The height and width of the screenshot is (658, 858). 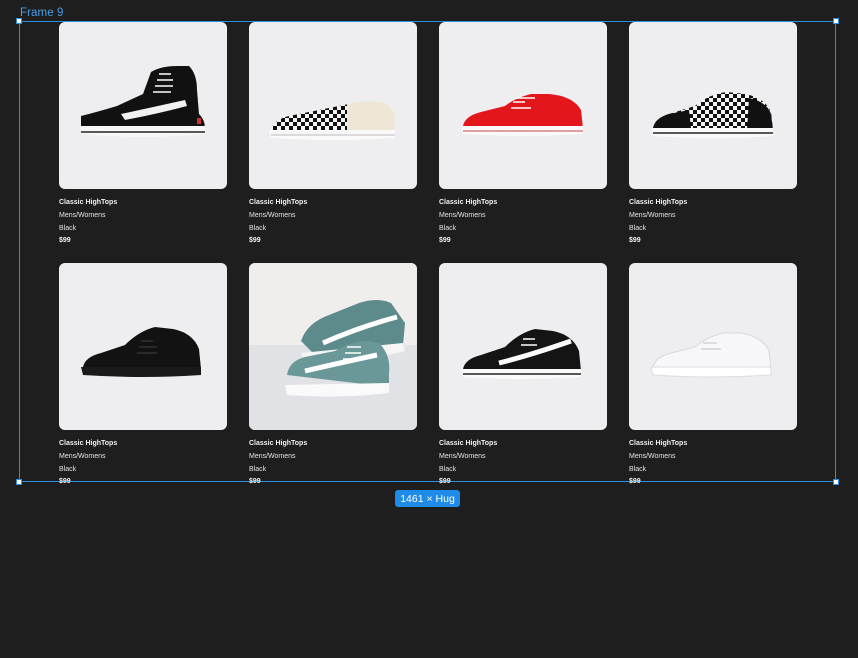 I want to click on teal-sneaker-pair-icon, so click(x=333, y=346).